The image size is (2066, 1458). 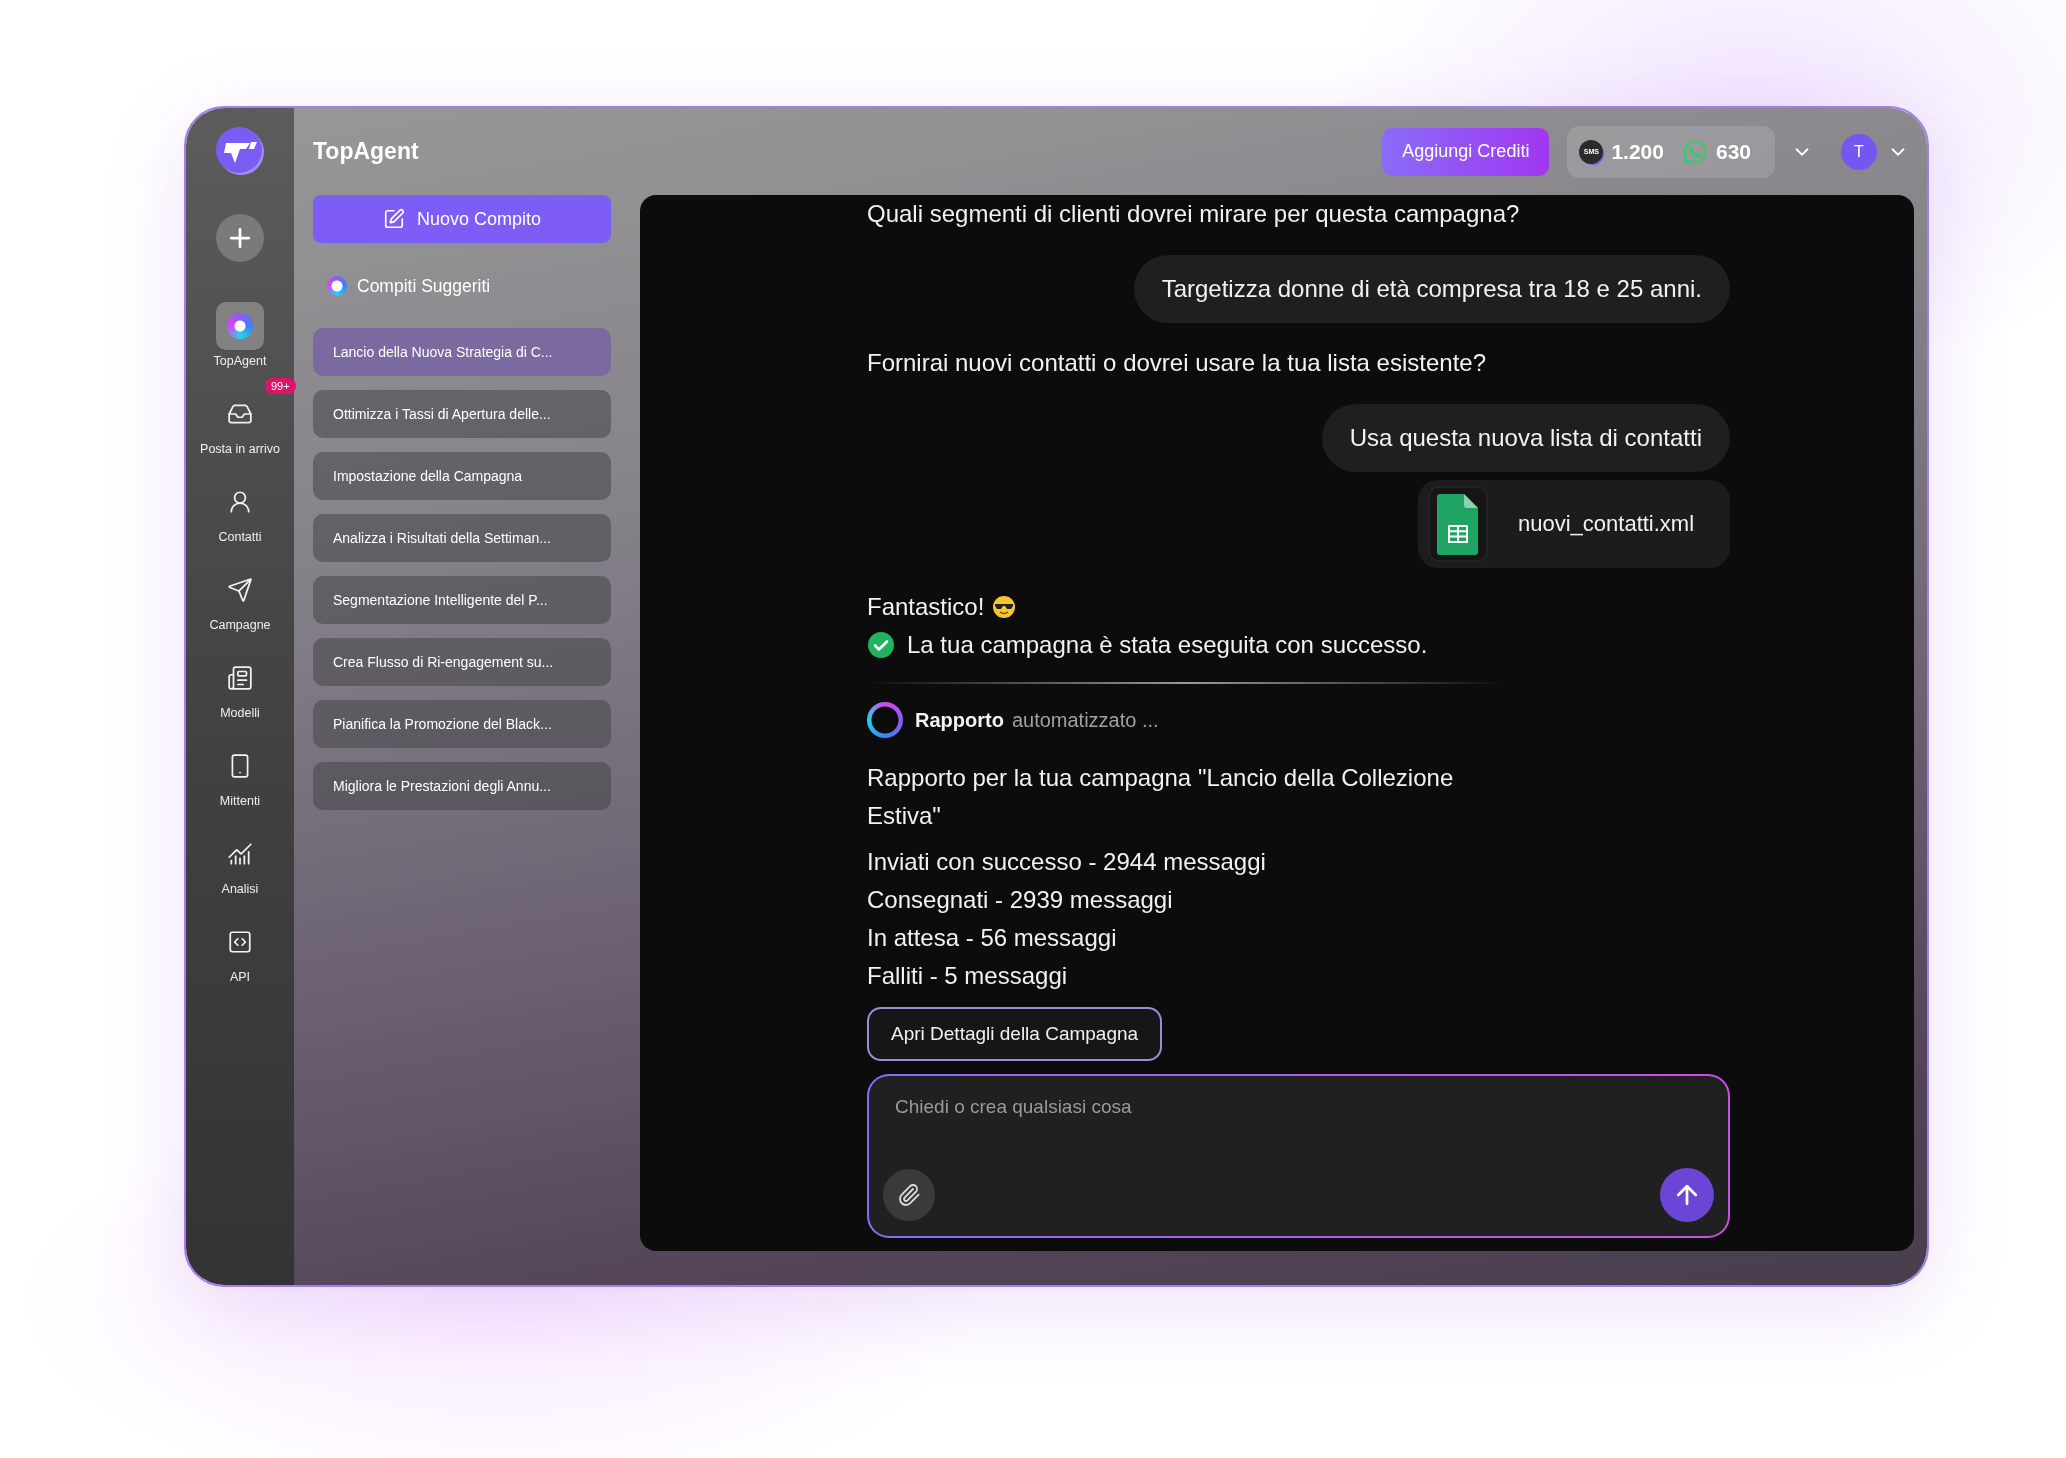 What do you see at coordinates (240, 361) in the screenshot?
I see `nav-label: TopAgent` at bounding box center [240, 361].